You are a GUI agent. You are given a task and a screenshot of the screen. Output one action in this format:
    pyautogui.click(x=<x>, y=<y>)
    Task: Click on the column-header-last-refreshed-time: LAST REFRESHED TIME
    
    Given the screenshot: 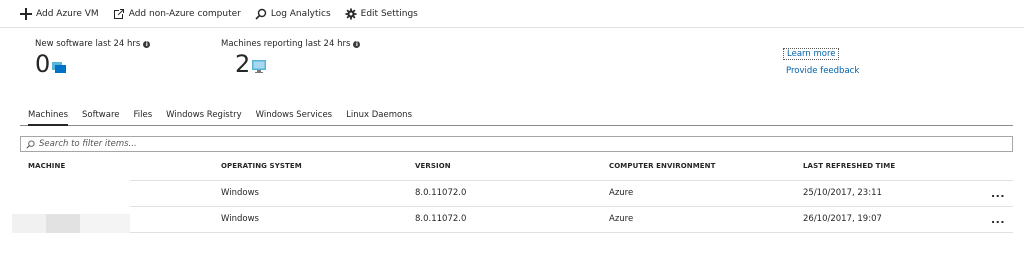 What is the action you would take?
    pyautogui.click(x=849, y=166)
    